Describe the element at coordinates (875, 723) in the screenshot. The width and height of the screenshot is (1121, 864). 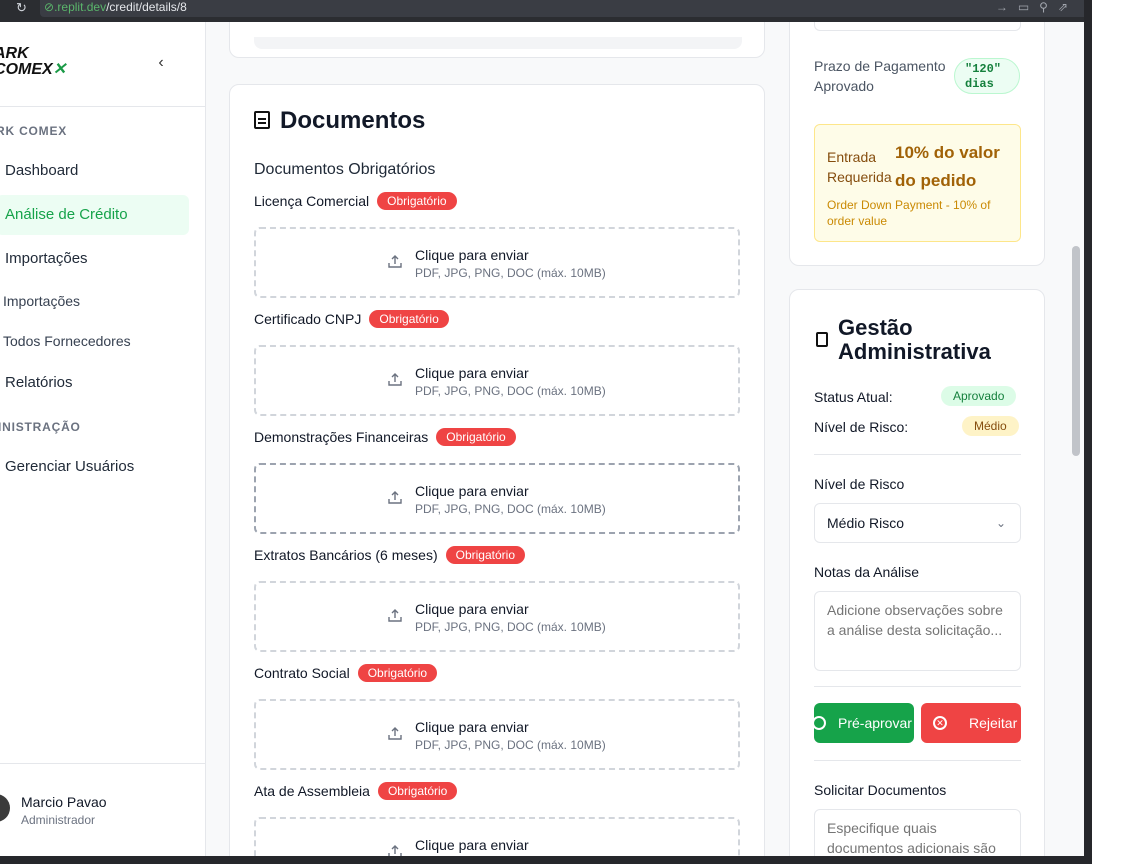
I see `pre-approve-label: Pré-aprovar` at that location.